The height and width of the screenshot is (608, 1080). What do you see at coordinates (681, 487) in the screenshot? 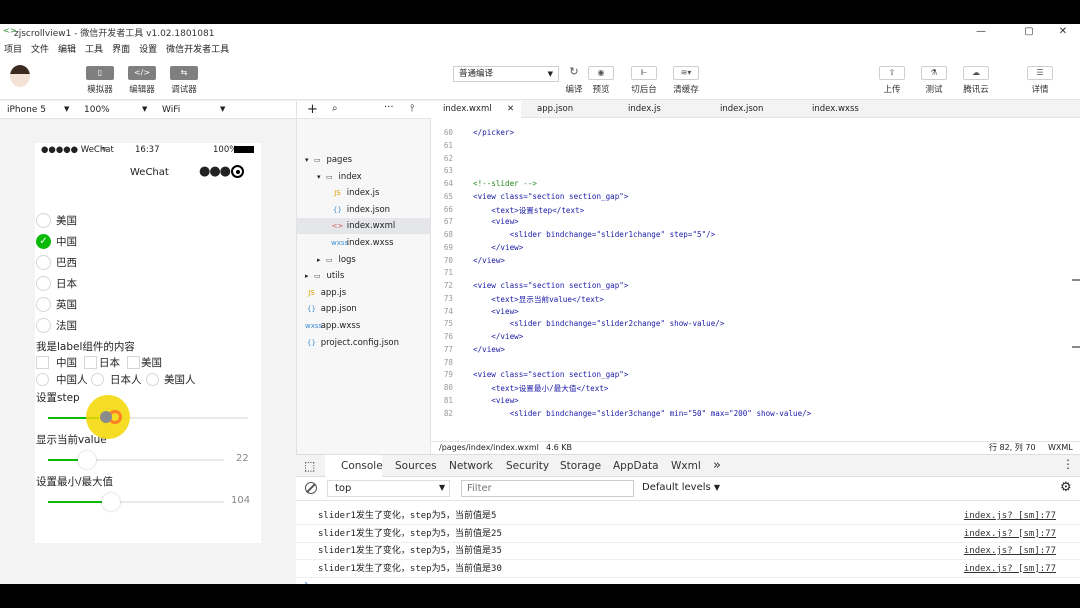
I see `log-levels-select: Default levels ▼` at bounding box center [681, 487].